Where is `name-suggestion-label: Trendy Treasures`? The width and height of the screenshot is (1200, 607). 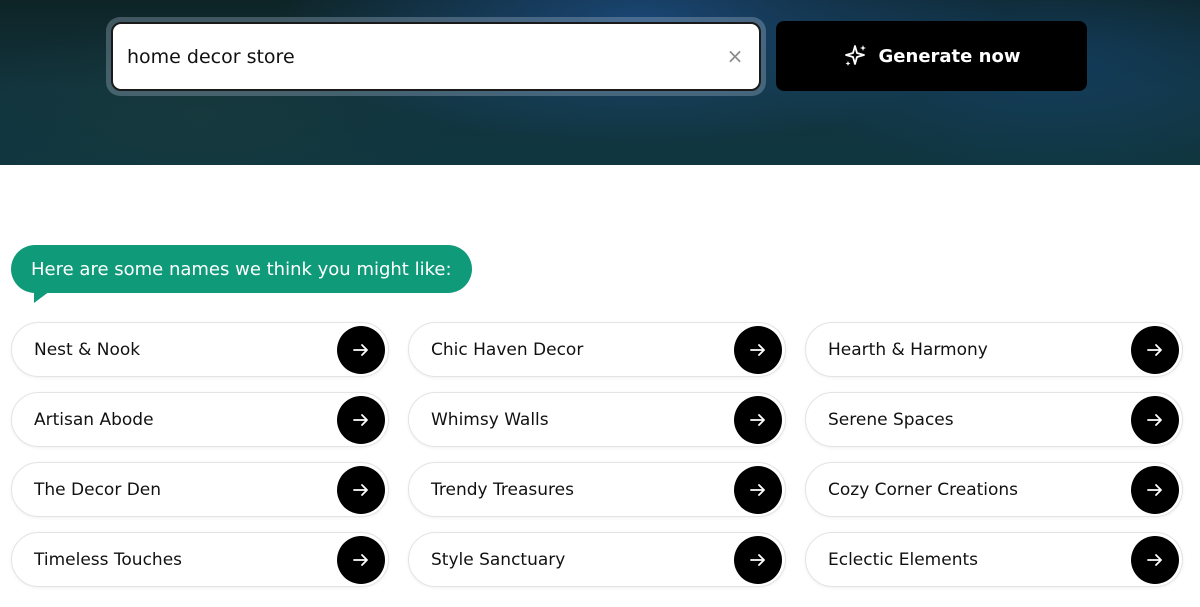 name-suggestion-label: Trendy Treasures is located at coordinates (502, 489).